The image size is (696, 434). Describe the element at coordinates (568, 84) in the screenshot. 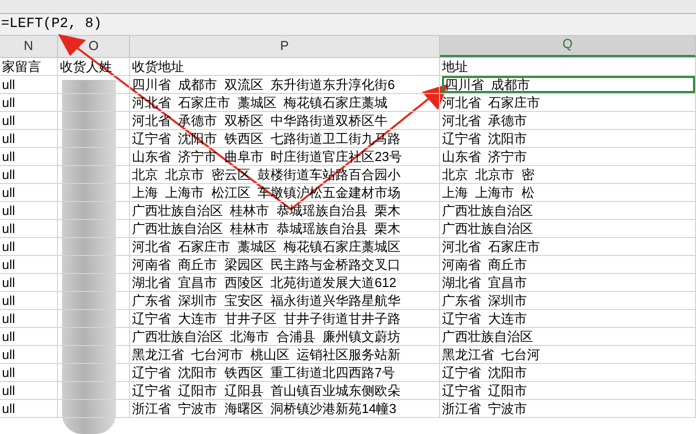

I see `table-cell: 四川省 成都市` at that location.